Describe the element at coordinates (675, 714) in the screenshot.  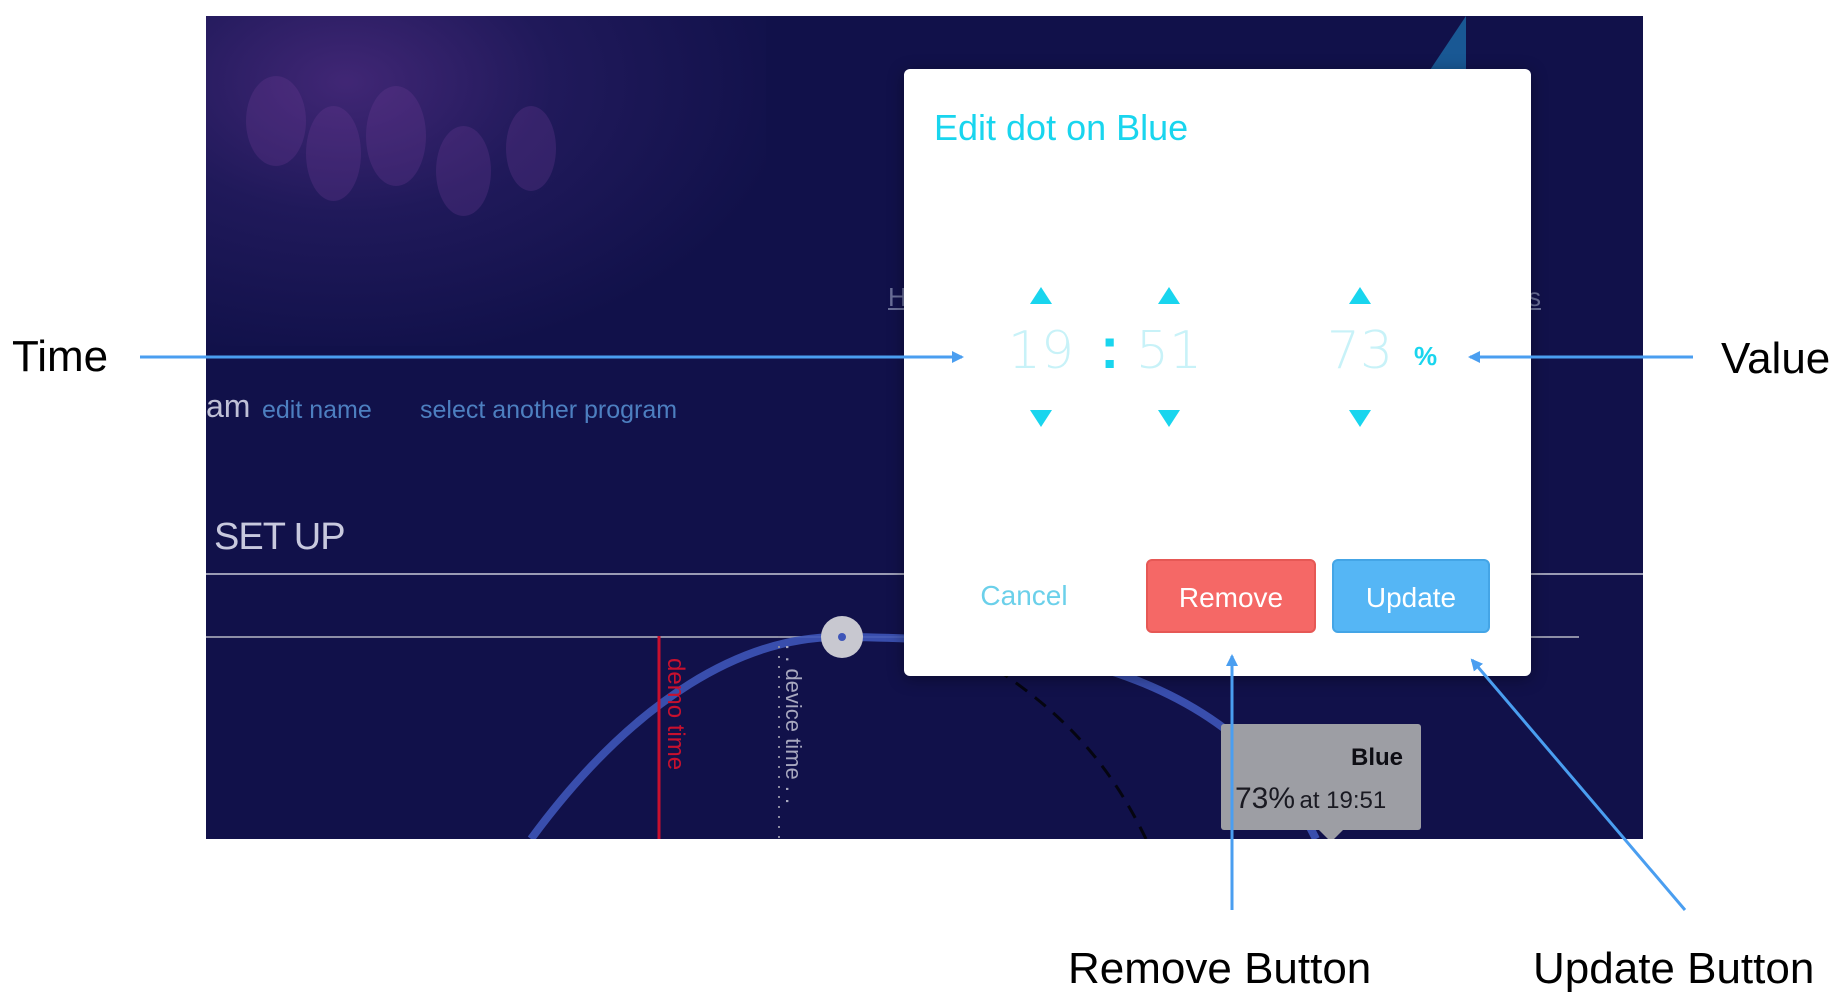
I see `demo-time-label: demo time` at that location.